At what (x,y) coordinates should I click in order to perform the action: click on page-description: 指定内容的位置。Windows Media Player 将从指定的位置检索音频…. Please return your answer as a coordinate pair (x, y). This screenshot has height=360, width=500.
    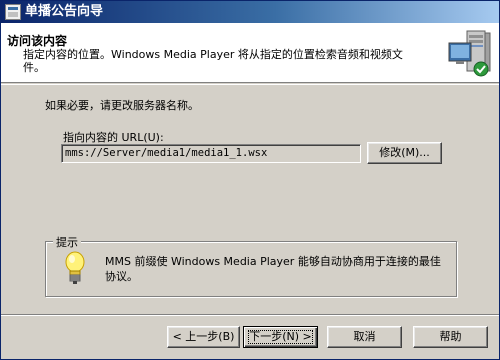
    Looking at the image, I should click on (213, 61).